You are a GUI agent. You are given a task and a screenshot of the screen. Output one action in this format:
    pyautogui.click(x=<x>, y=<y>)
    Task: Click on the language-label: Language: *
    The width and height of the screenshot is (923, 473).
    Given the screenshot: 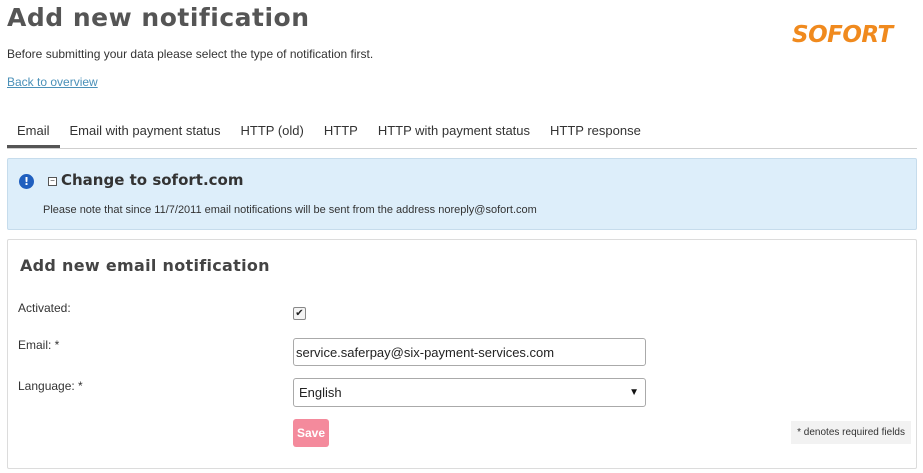 What is the action you would take?
    pyautogui.click(x=50, y=386)
    